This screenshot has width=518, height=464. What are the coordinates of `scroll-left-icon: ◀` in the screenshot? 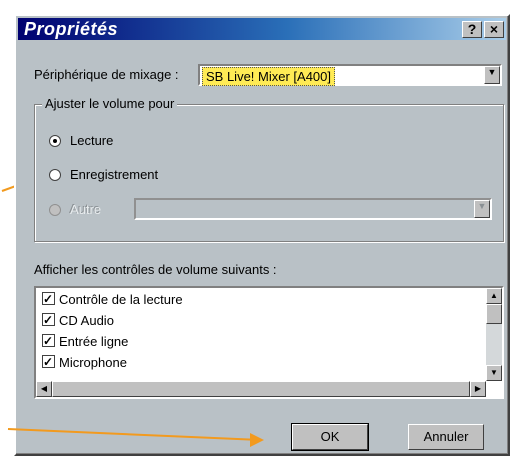 It's located at (44, 389).